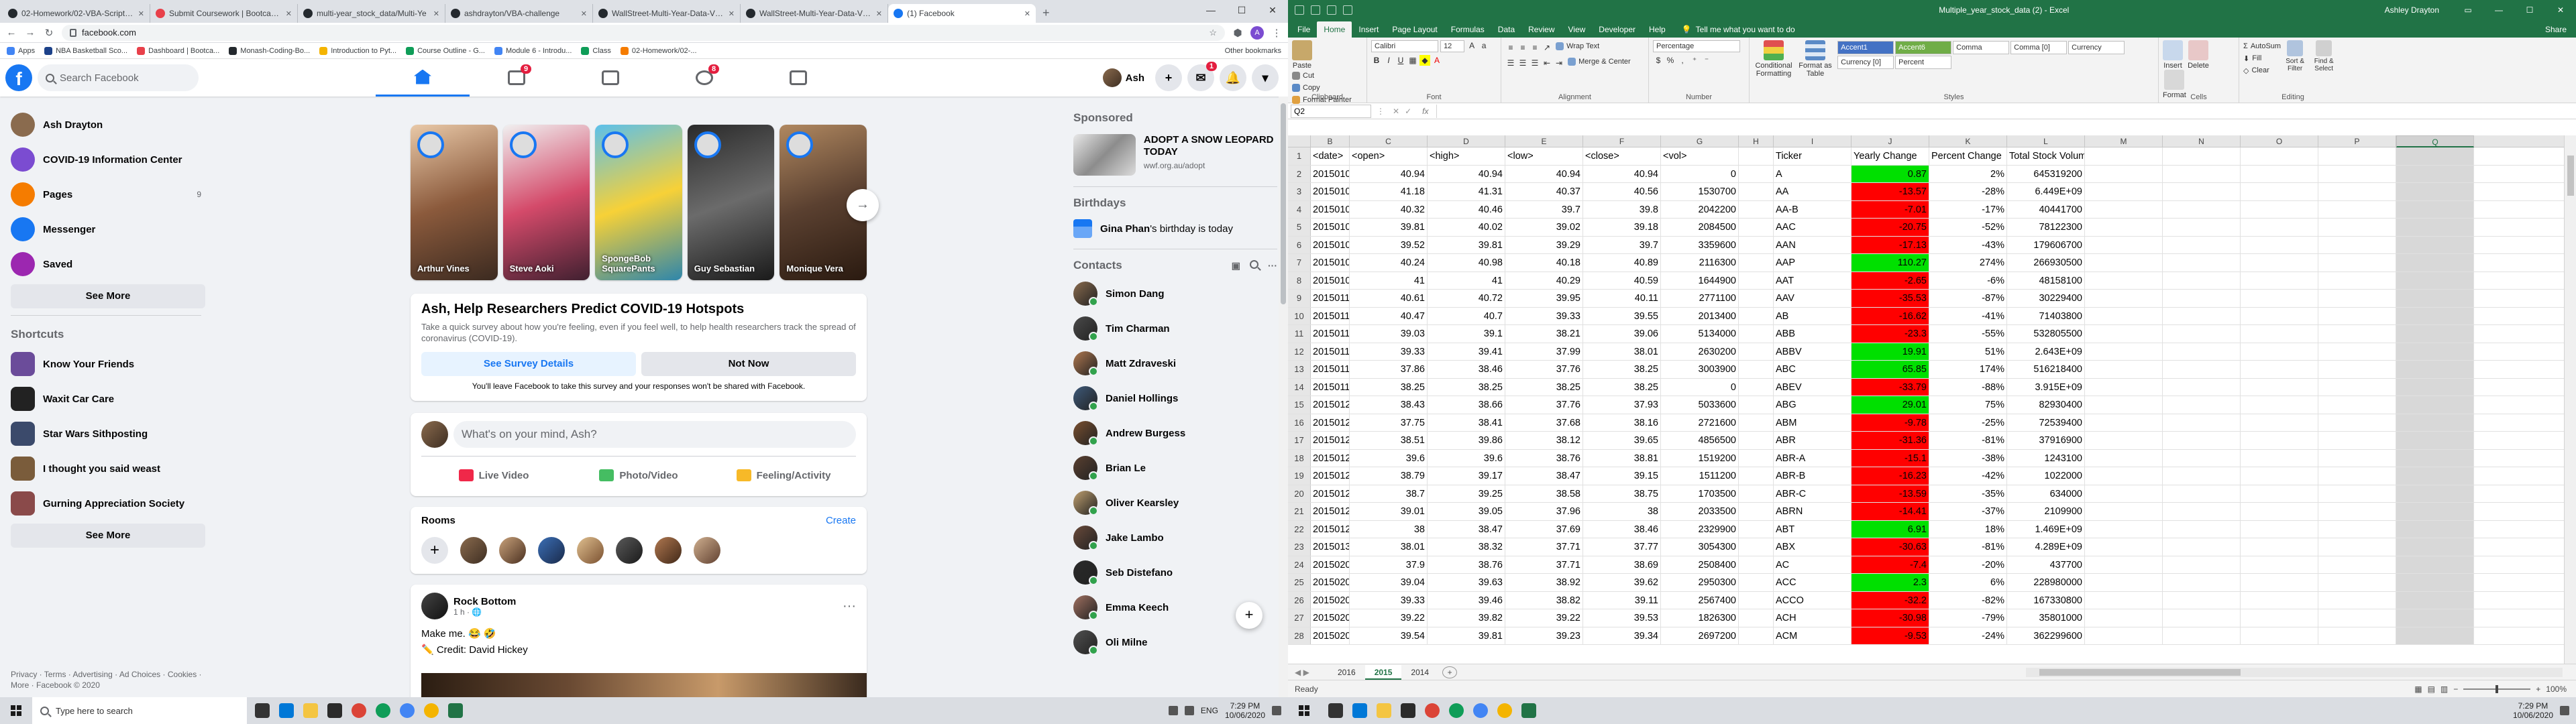 This screenshot has width=2576, height=724. What do you see at coordinates (1437, 60) in the screenshot?
I see `font-color-icon: A` at bounding box center [1437, 60].